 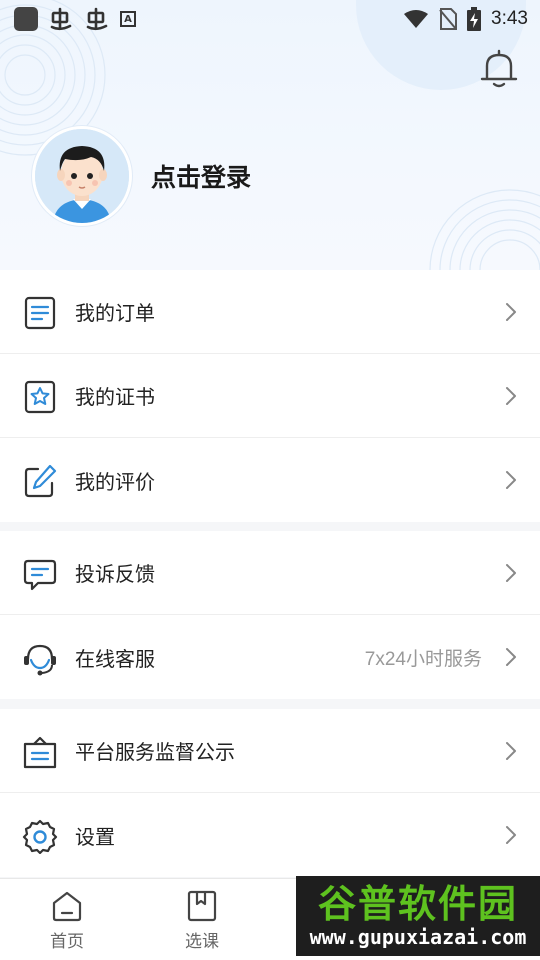 What do you see at coordinates (128, 19) in the screenshot?
I see `a-letter-icon: A` at bounding box center [128, 19].